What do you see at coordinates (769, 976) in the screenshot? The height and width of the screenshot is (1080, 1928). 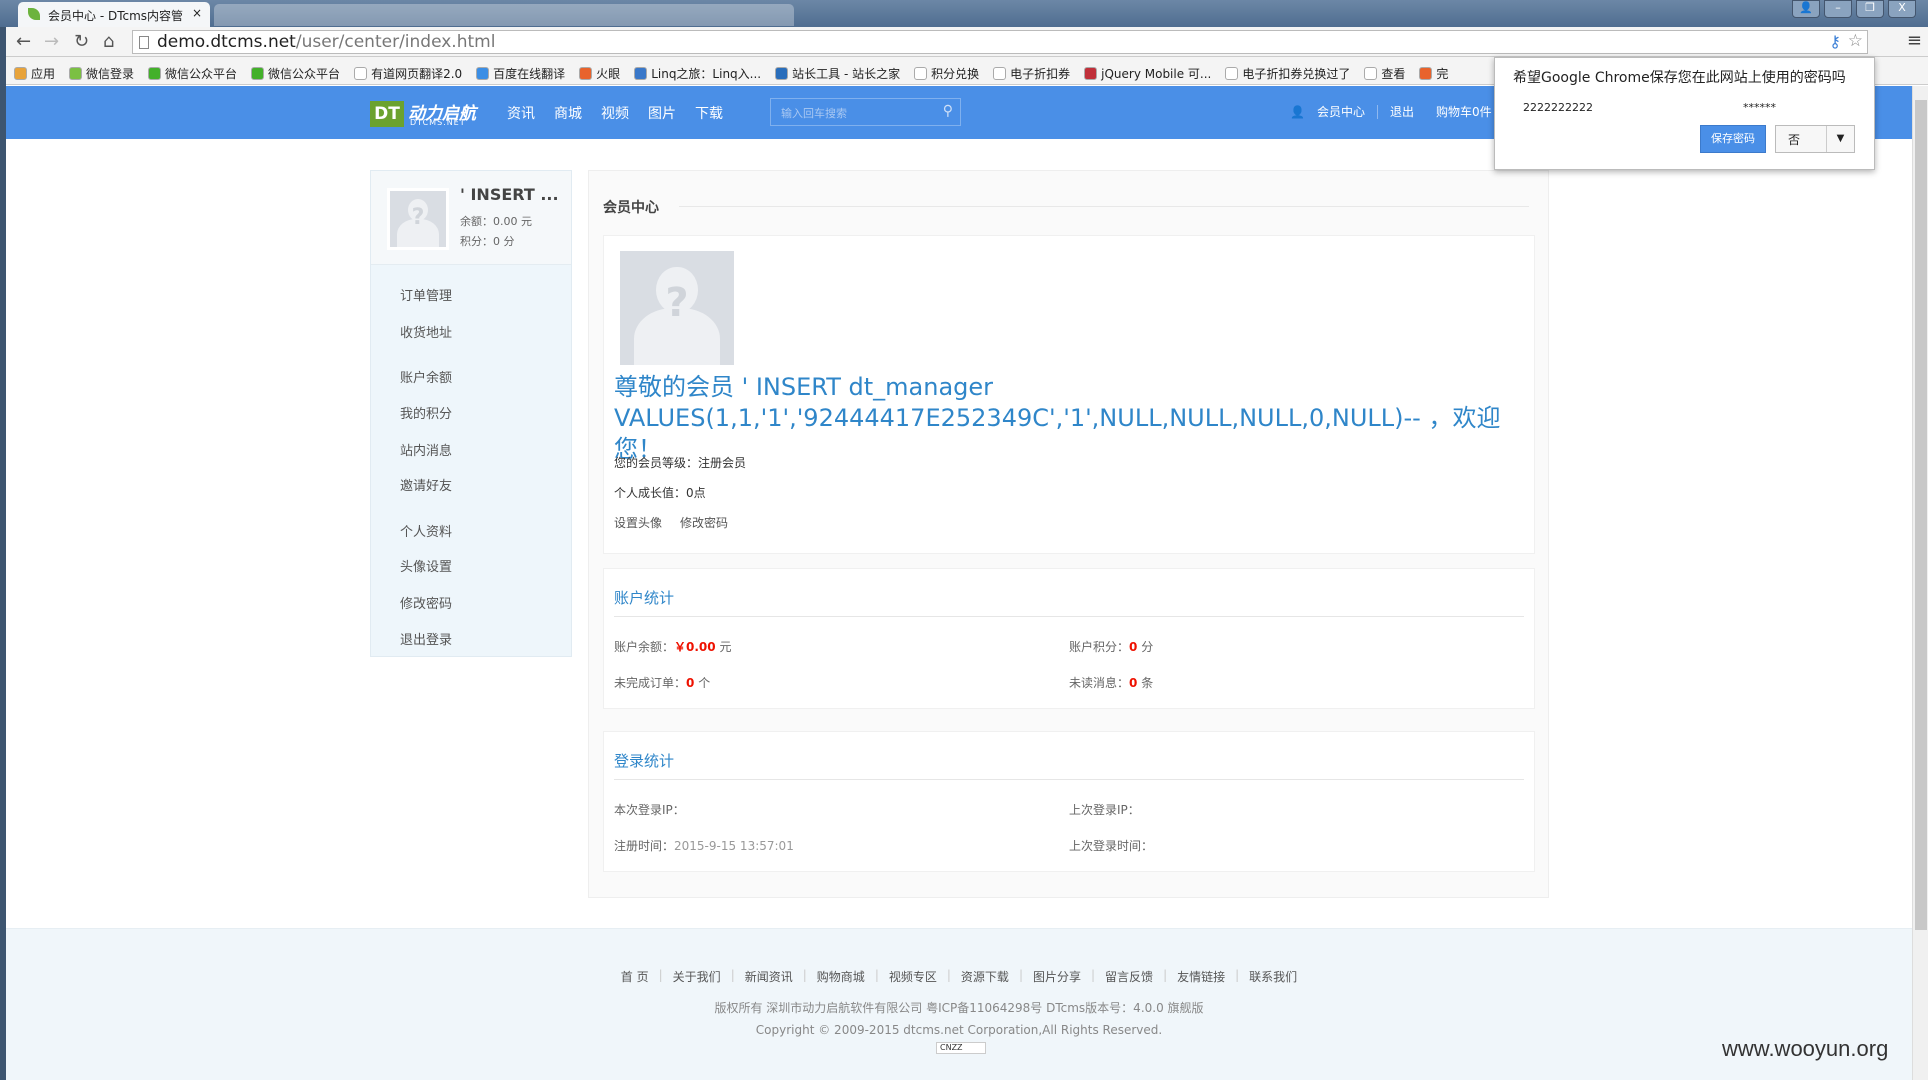 I see `footer-link: 新闻资讯` at bounding box center [769, 976].